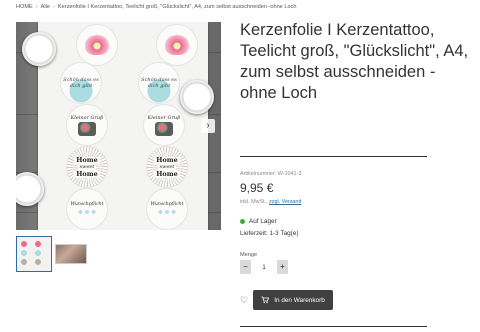 Image resolution: width=480 pixels, height=332 pixels. Describe the element at coordinates (24, 7) in the screenshot. I see `breadcrumb-home: HOME` at that location.